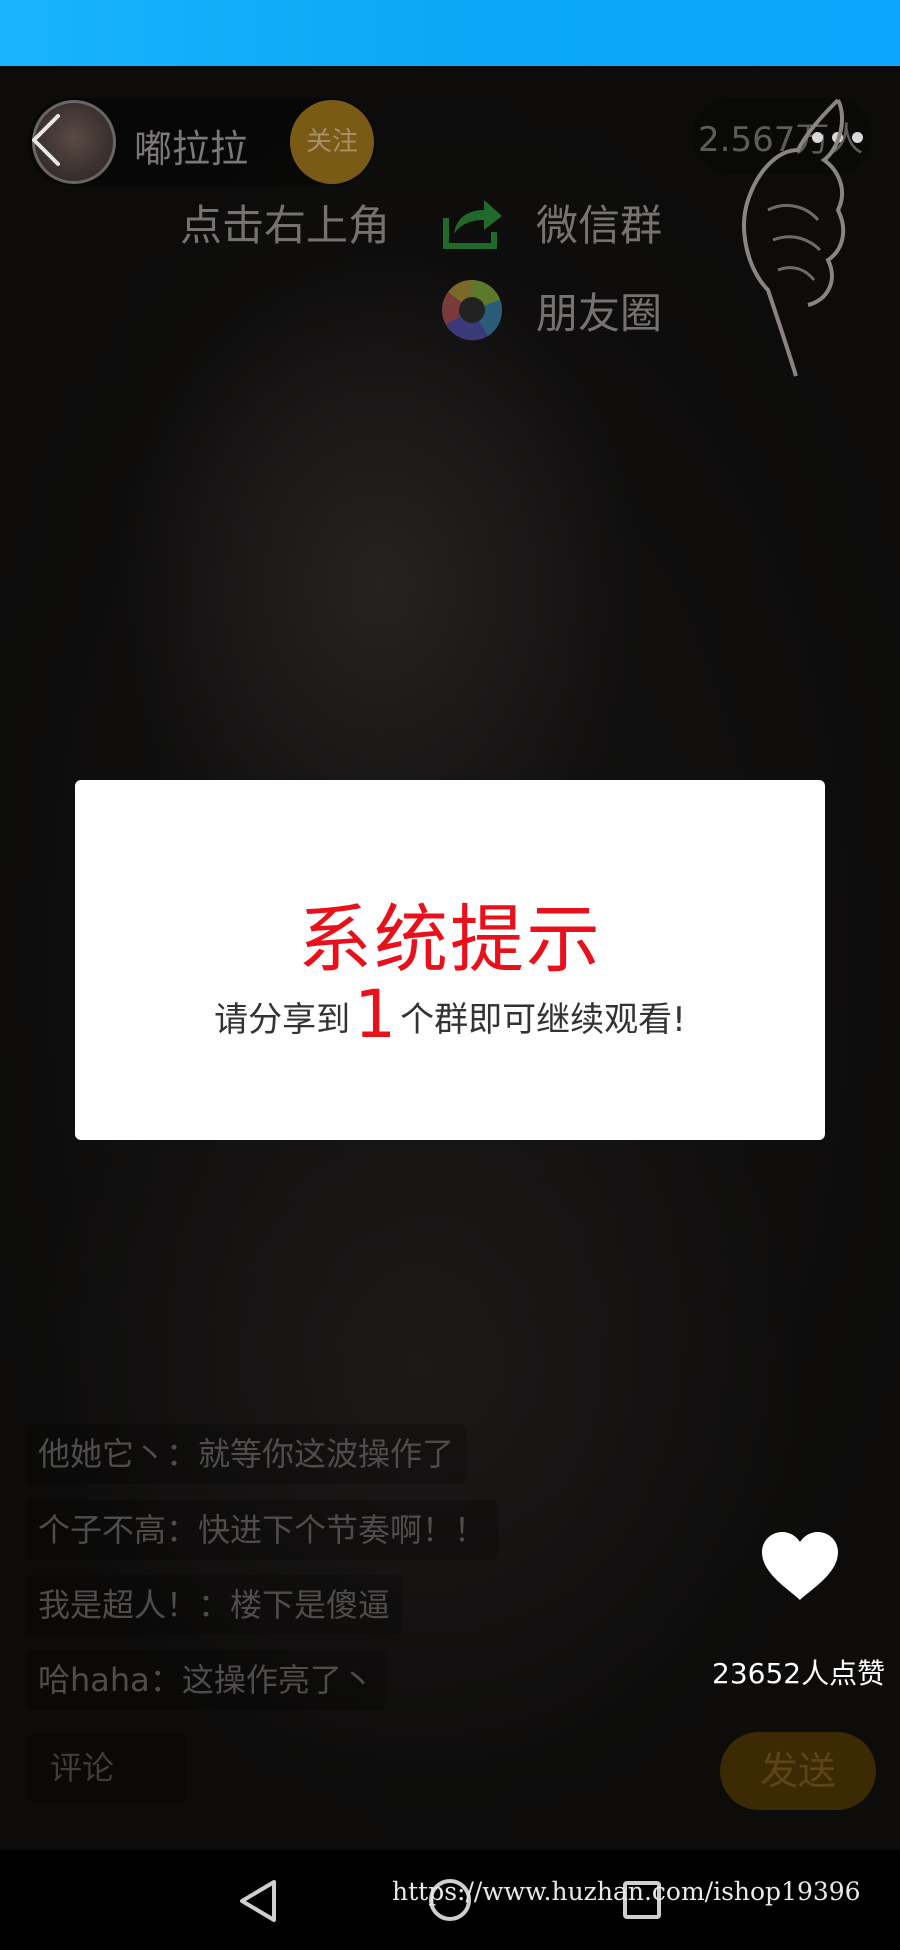 This screenshot has height=1950, width=900. What do you see at coordinates (450, 33) in the screenshot?
I see `status-bar` at bounding box center [450, 33].